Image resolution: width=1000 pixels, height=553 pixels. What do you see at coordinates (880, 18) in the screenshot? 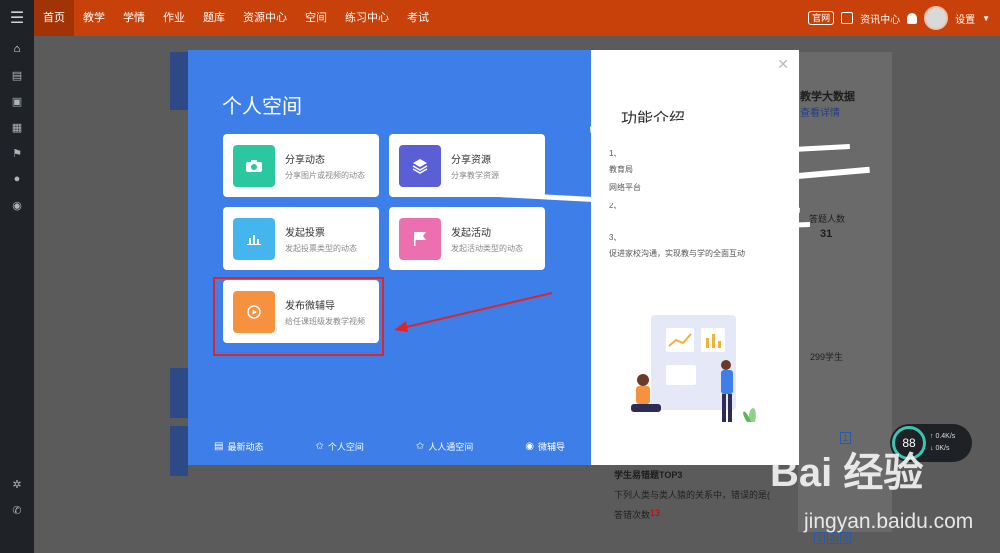
I see `resource-center-link: 资讯中心` at bounding box center [880, 18].